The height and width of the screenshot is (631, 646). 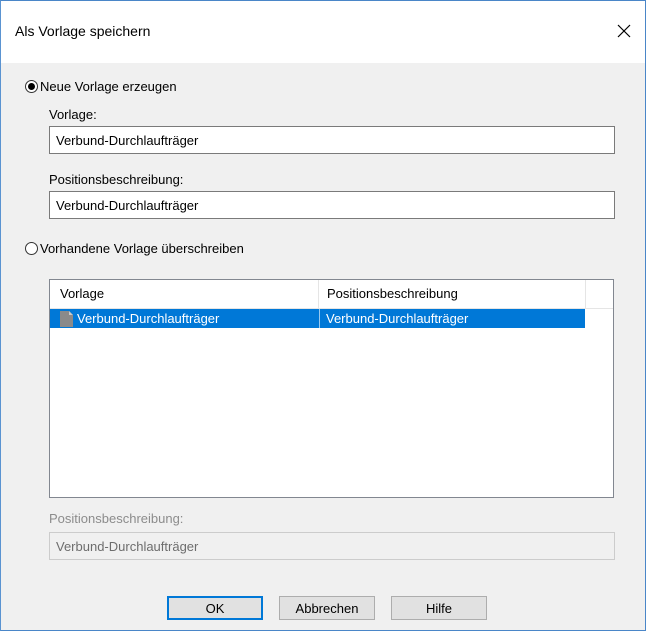 I want to click on overwrite-template-radio: Vorhandene Vorlage überschreiben, so click(x=134, y=248).